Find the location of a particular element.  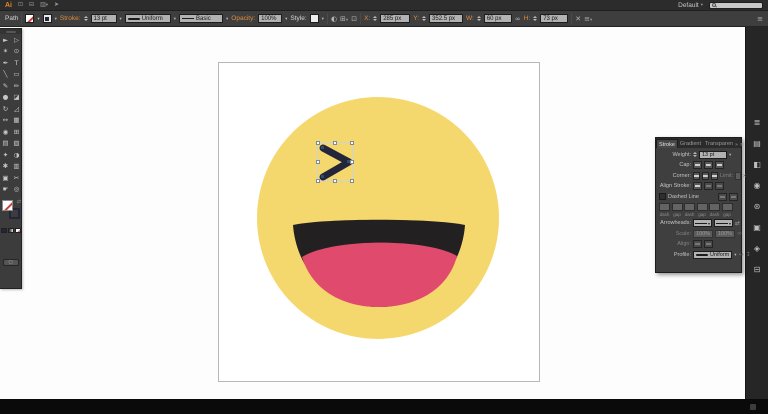

control-panel-menu-icon: ≡ is located at coordinates (760, 19).